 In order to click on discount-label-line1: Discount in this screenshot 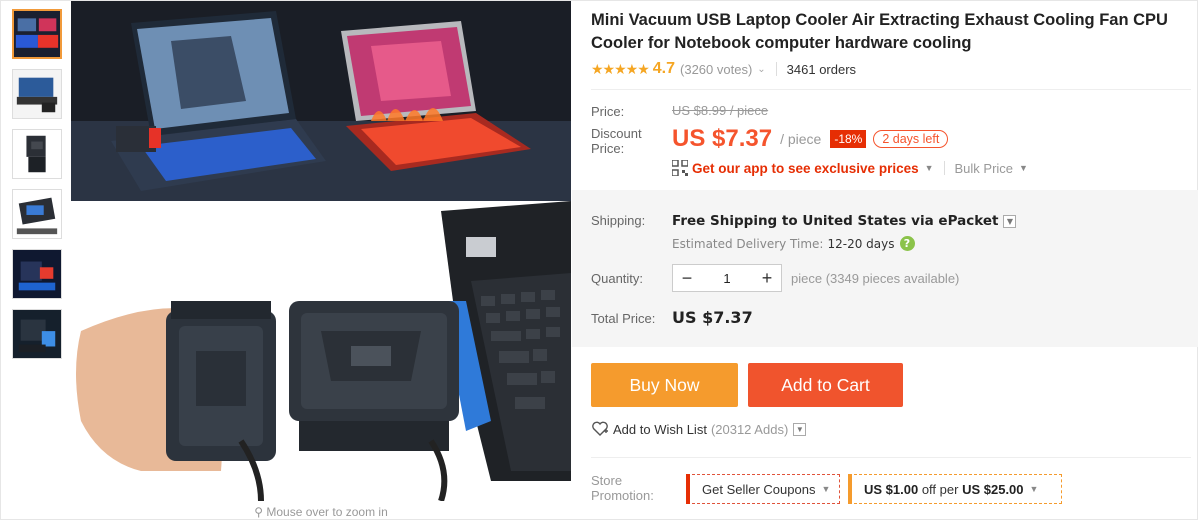, I will do `click(616, 133)`.